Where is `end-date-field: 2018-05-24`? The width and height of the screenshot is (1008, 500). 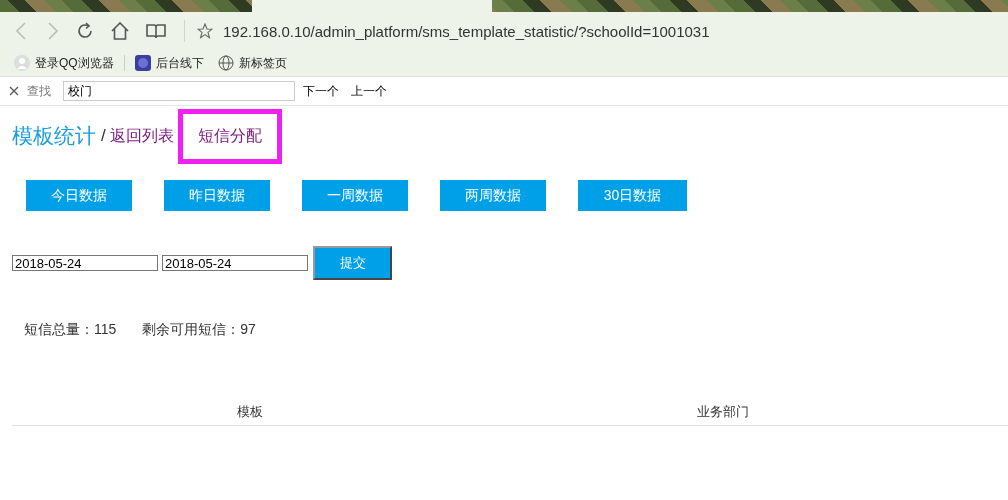
end-date-field: 2018-05-24 is located at coordinates (235, 263).